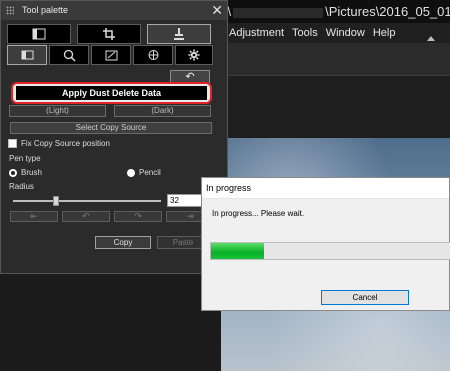 The image size is (450, 371). I want to click on close-icon: ✕, so click(217, 10).